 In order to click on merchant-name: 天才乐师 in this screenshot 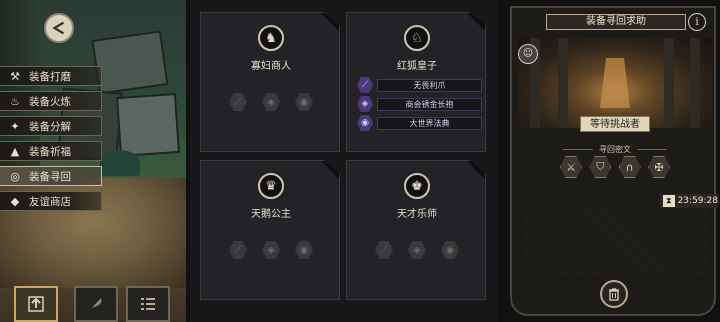, I will do `click(417, 214)`.